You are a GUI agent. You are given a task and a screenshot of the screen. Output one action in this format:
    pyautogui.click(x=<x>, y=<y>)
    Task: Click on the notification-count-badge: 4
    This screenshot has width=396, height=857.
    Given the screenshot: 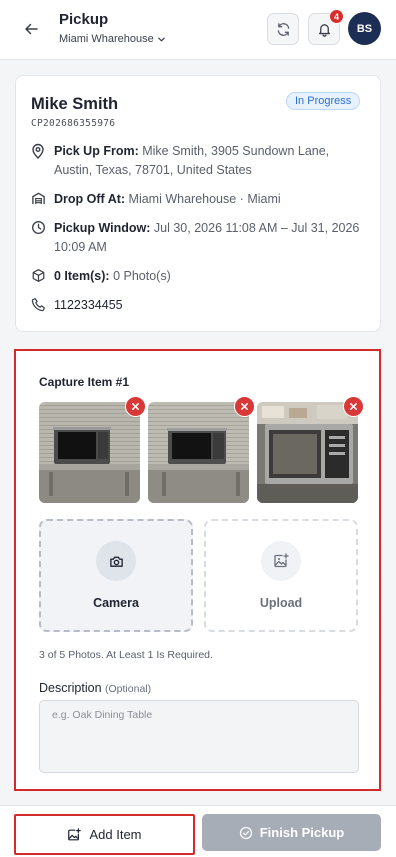 What is the action you would take?
    pyautogui.click(x=336, y=16)
    